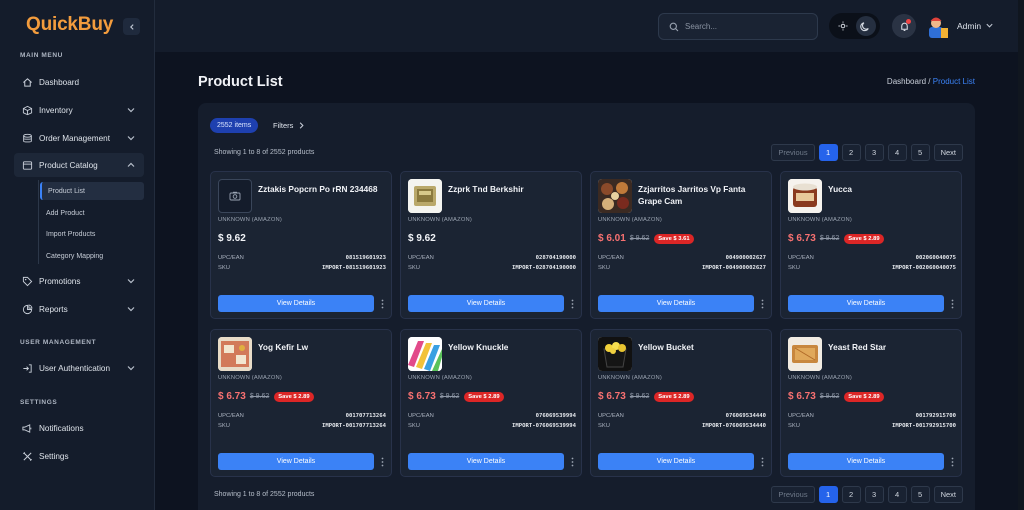 Image resolution: width=1024 pixels, height=510 pixels. Describe the element at coordinates (92, 234) in the screenshot. I see `sidebar-subitem-import-products: Import Products` at that location.